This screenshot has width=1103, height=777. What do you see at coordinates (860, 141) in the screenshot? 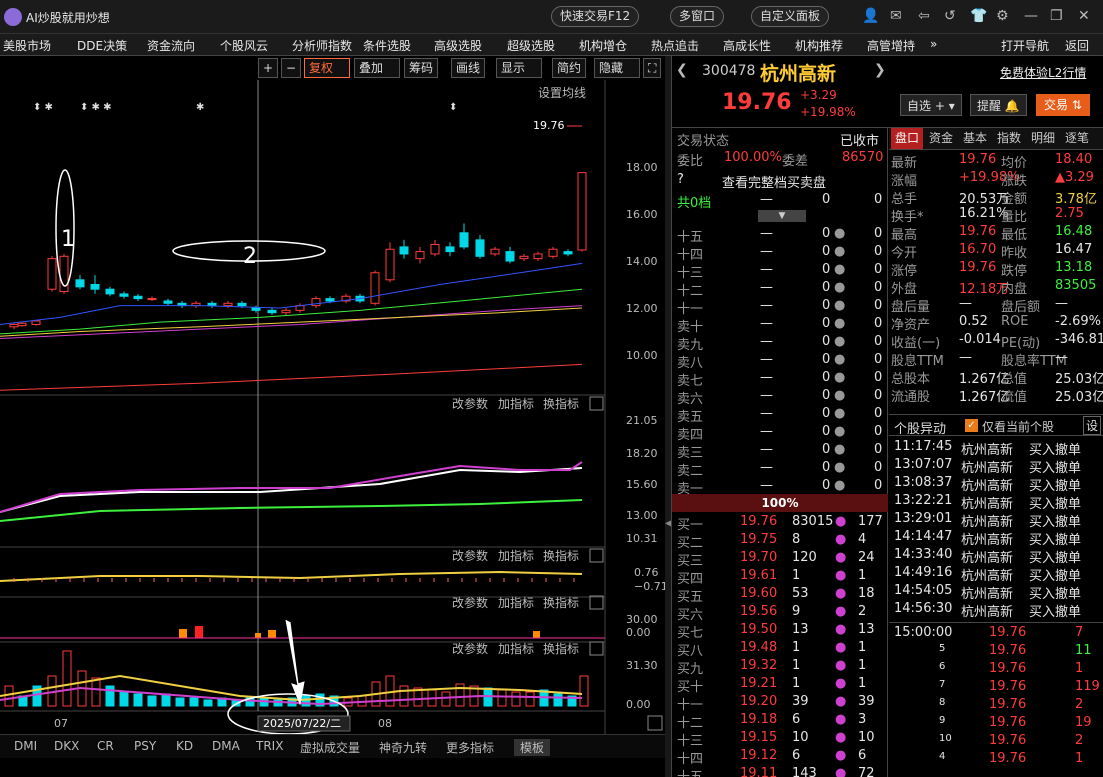
I see `trade-status-cell: 已收市` at bounding box center [860, 141].